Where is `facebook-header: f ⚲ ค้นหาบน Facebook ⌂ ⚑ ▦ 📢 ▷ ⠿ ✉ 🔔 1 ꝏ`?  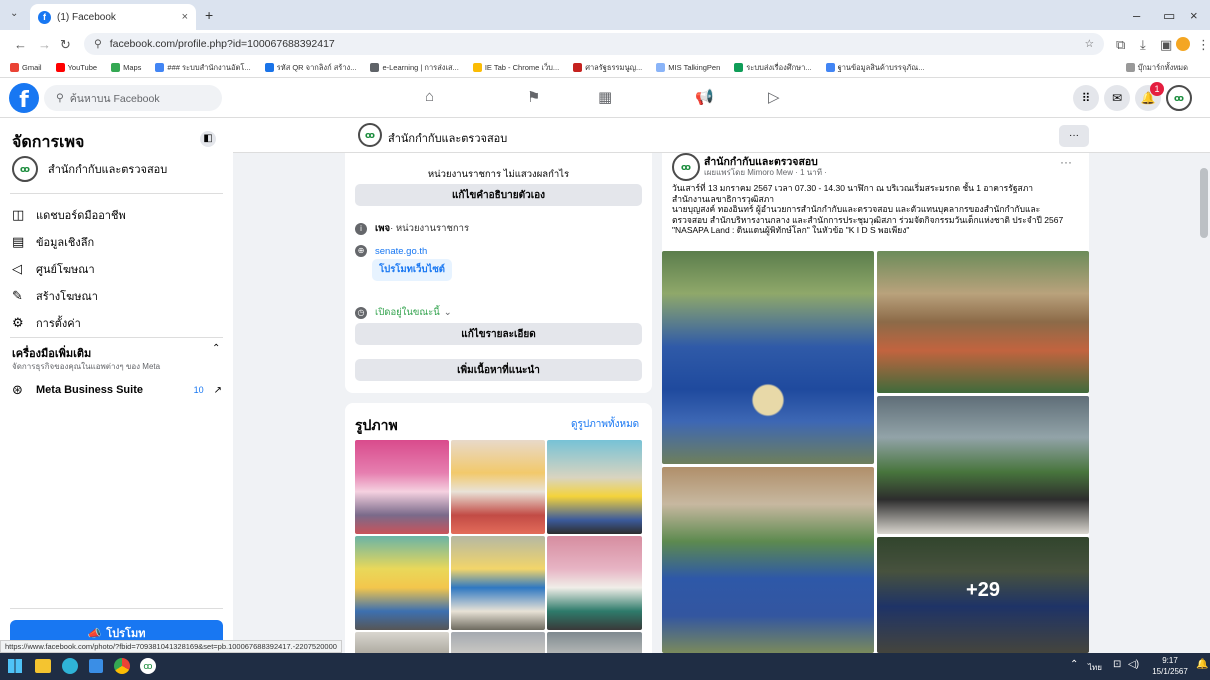 facebook-header: f ⚲ ค้นหาบน Facebook ⌂ ⚑ ▦ 📢 ▷ ⠿ ✉ 🔔 1 ꝏ is located at coordinates (605, 98).